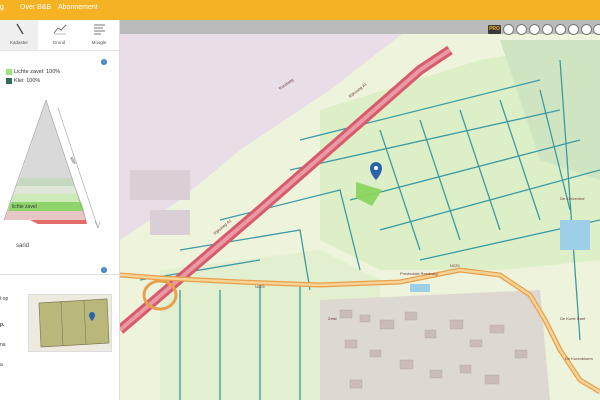  What do you see at coordinates (99, 42) in the screenshot?
I see `tab-label: Moogle` at bounding box center [99, 42].